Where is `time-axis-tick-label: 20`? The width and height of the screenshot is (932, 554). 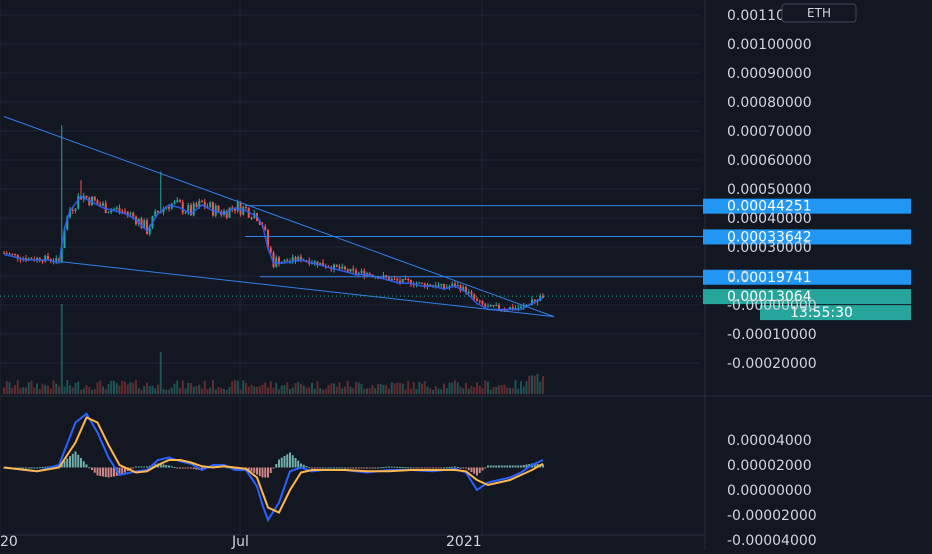 time-axis-tick-label: 20 is located at coordinates (9, 542).